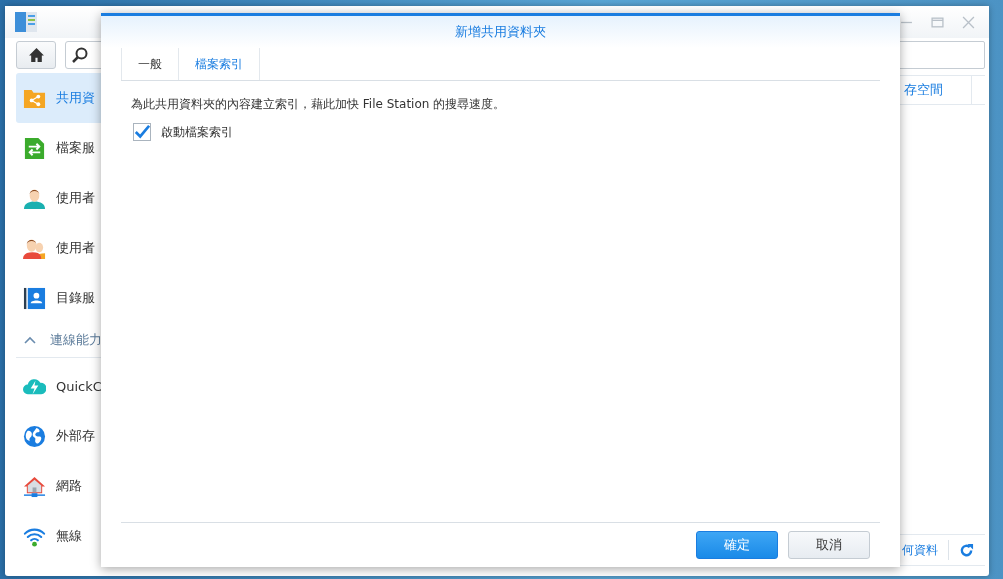 Image resolution: width=1003 pixels, height=579 pixels. I want to click on dialog-title: 新增共用資料夾, so click(500, 32).